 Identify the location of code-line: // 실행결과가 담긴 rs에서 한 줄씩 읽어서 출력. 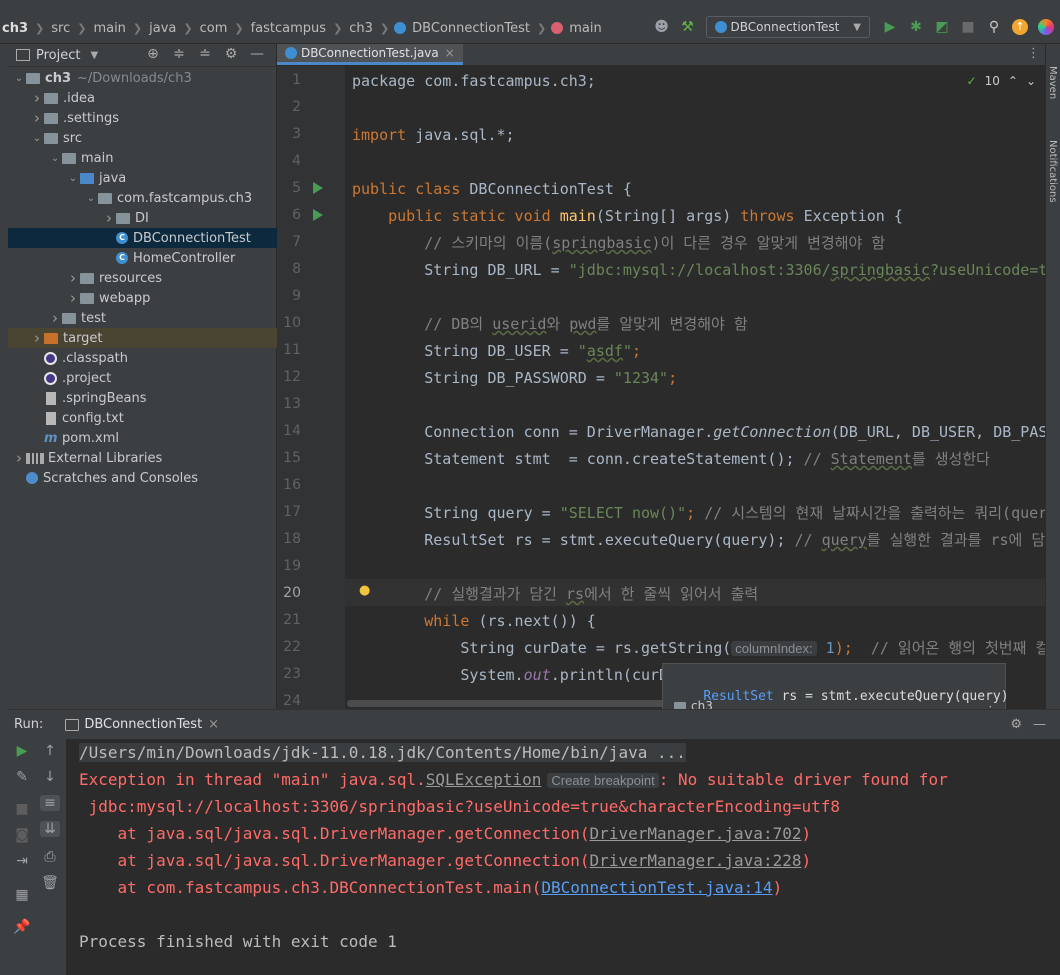
(555, 594).